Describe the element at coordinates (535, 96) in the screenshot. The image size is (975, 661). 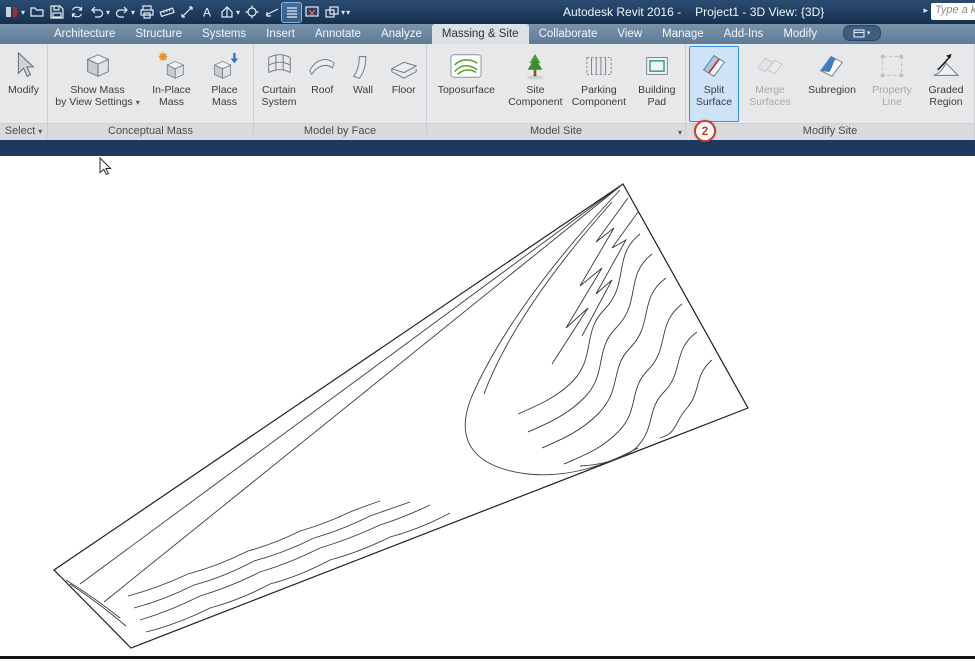
I see `site-component-label: Site Component` at that location.